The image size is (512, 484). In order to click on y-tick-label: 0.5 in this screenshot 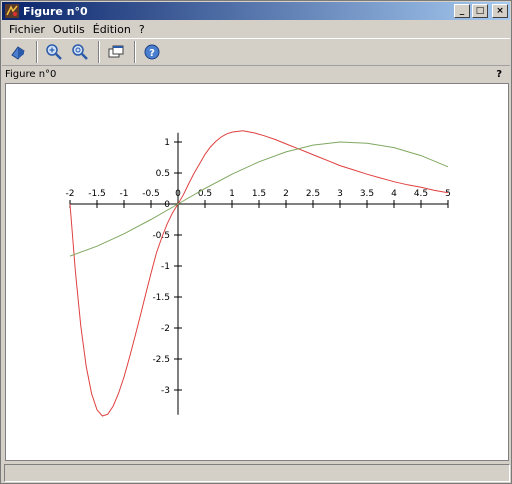, I will do `click(163, 174)`.